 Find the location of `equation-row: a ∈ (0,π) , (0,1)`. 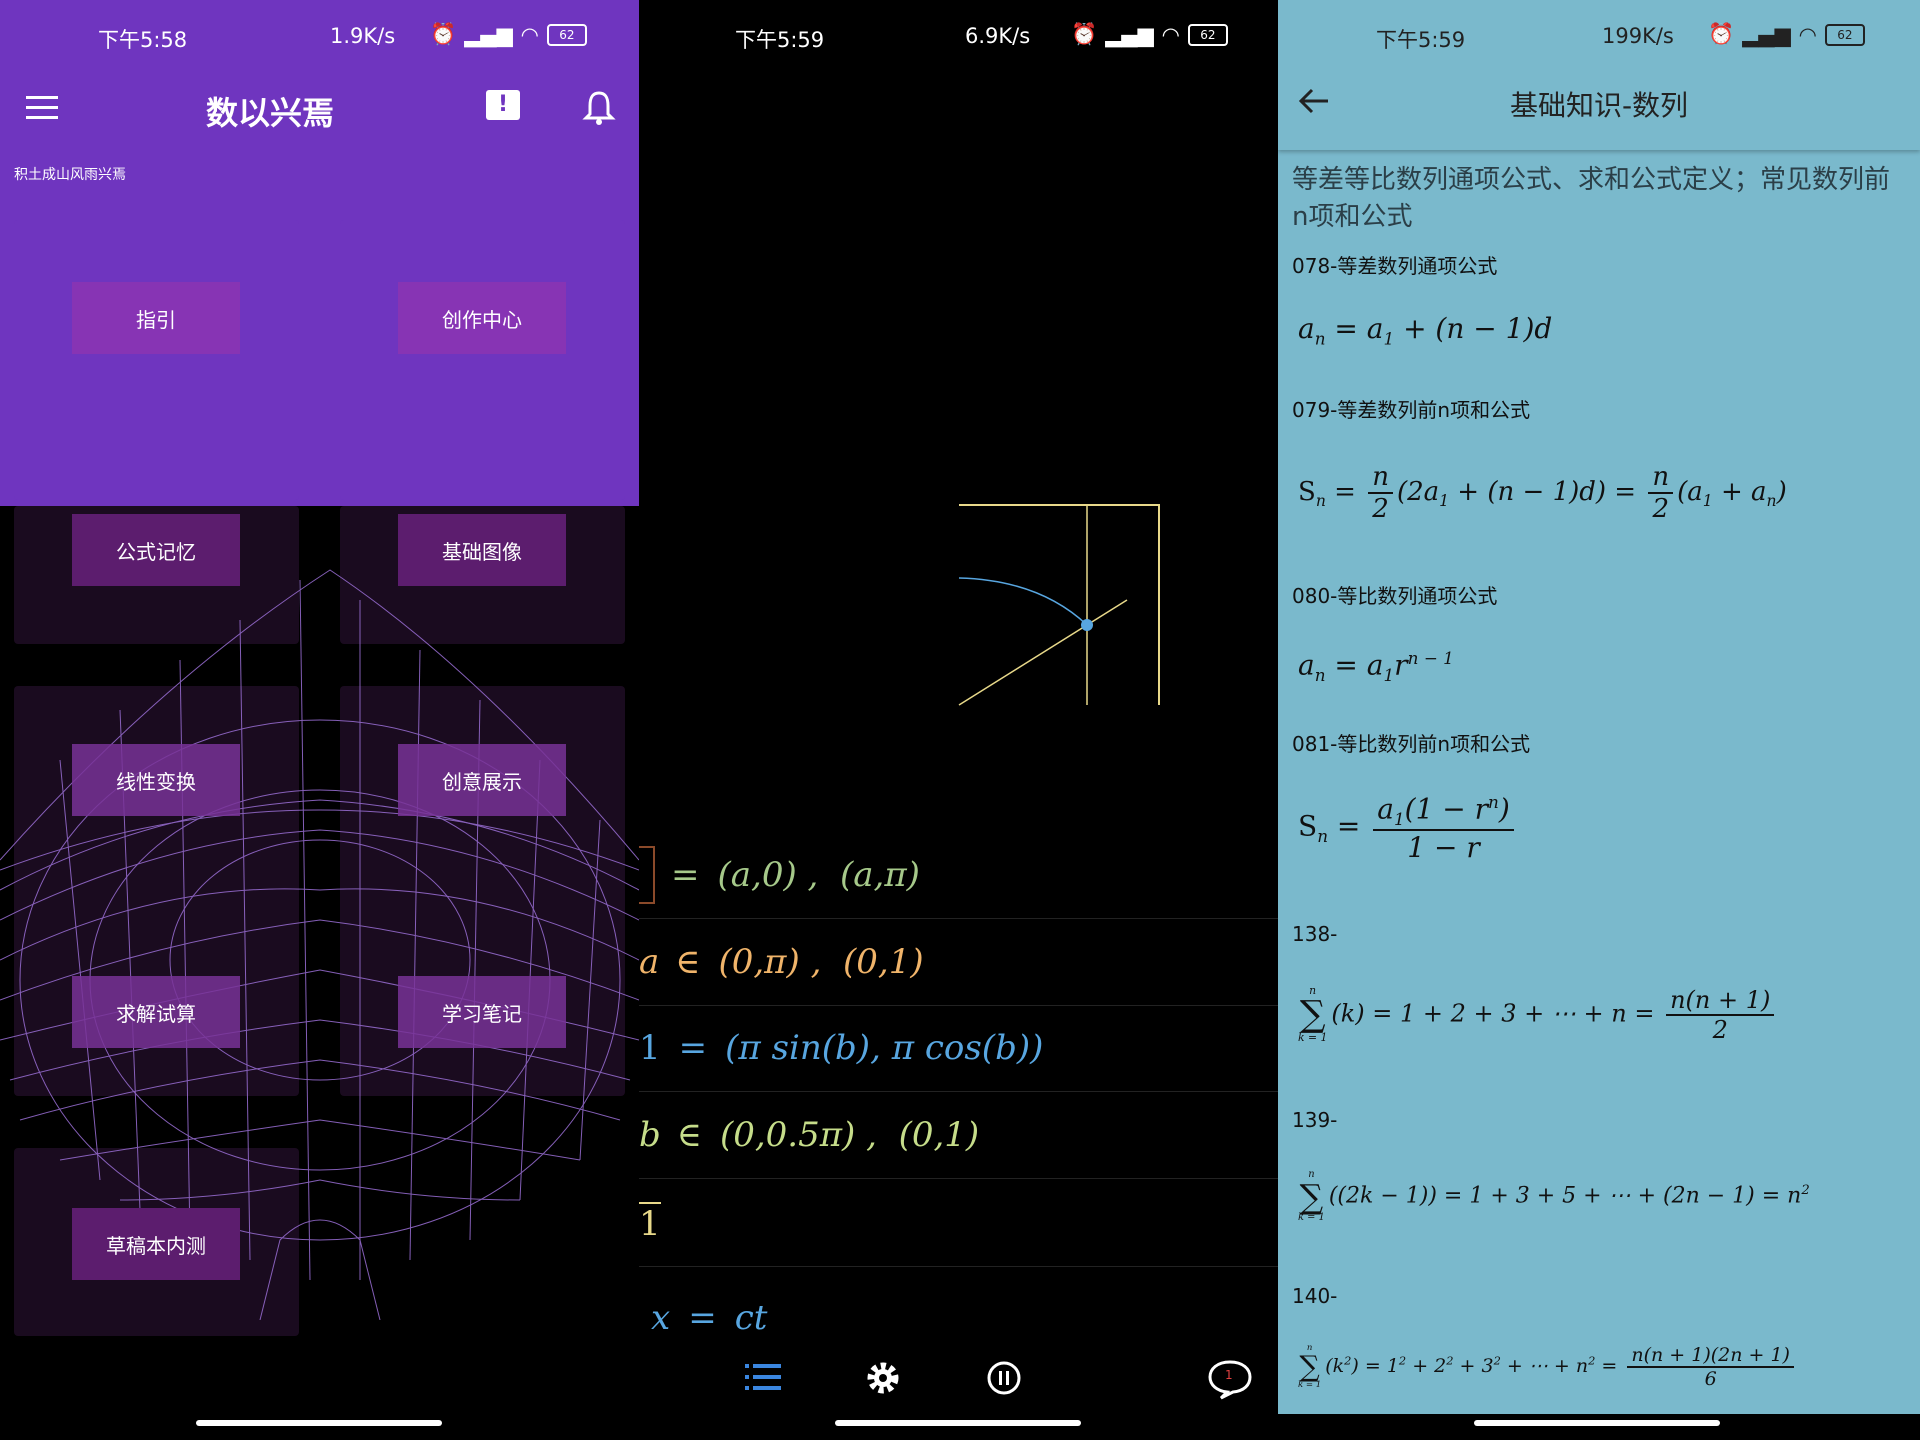

equation-row: a ∈ (0,π) , (0,1) is located at coordinates (958, 962).